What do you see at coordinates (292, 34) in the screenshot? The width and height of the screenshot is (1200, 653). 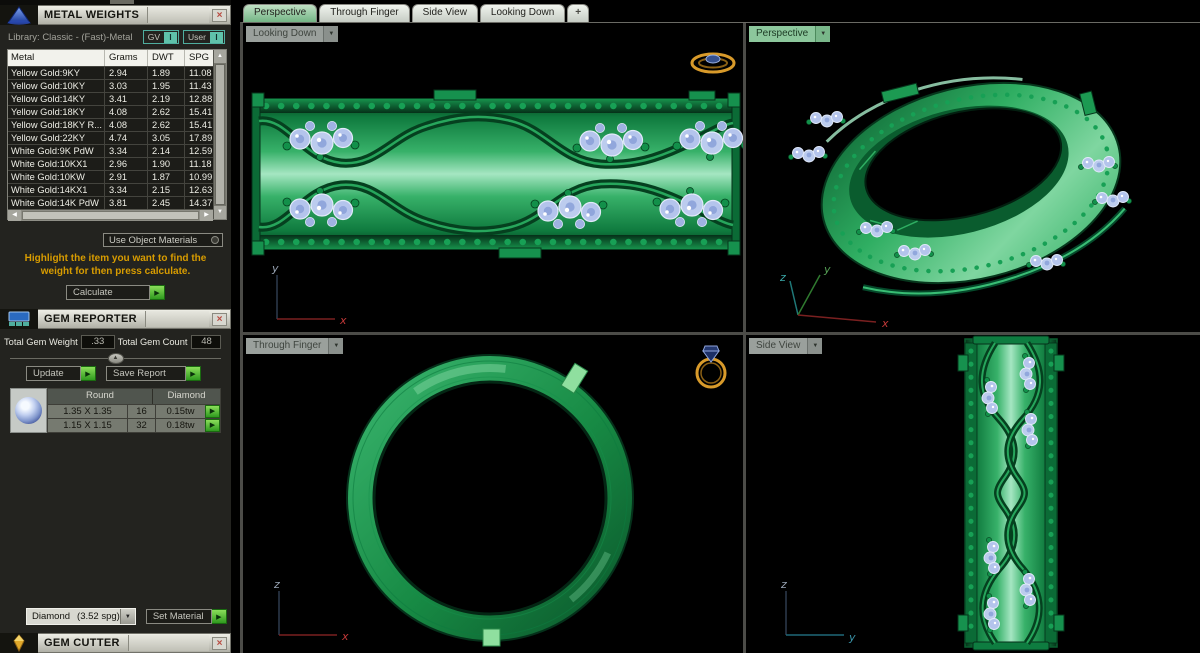 I see `viewport-label-looking-down: Looking Down ▼` at bounding box center [292, 34].